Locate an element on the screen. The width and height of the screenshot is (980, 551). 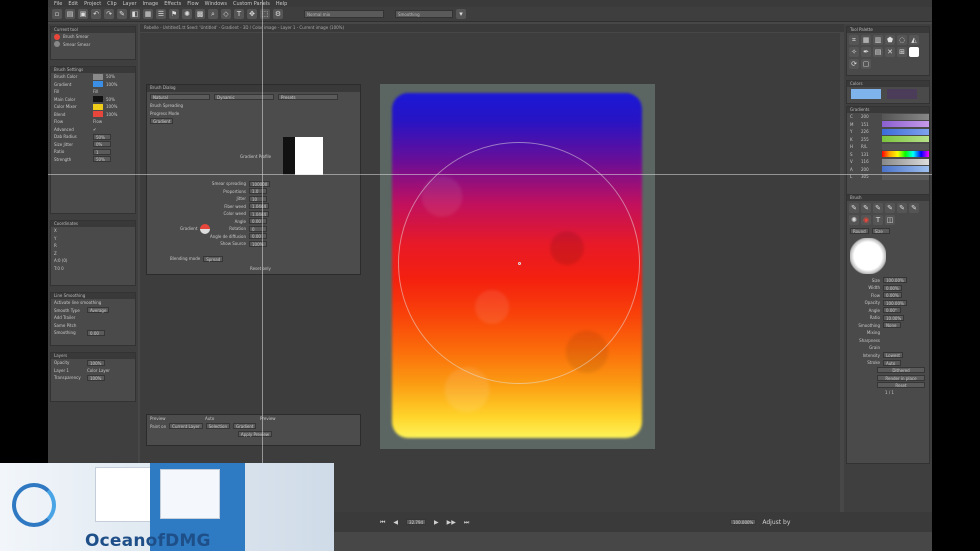
layers-icon: ☰ is located at coordinates (161, 14).